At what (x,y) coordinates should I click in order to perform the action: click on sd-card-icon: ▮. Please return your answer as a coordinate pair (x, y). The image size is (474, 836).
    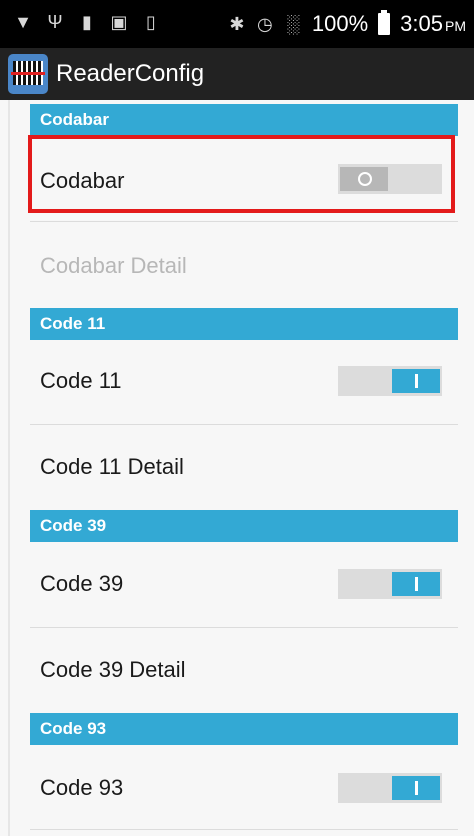
    Looking at the image, I should click on (87, 22).